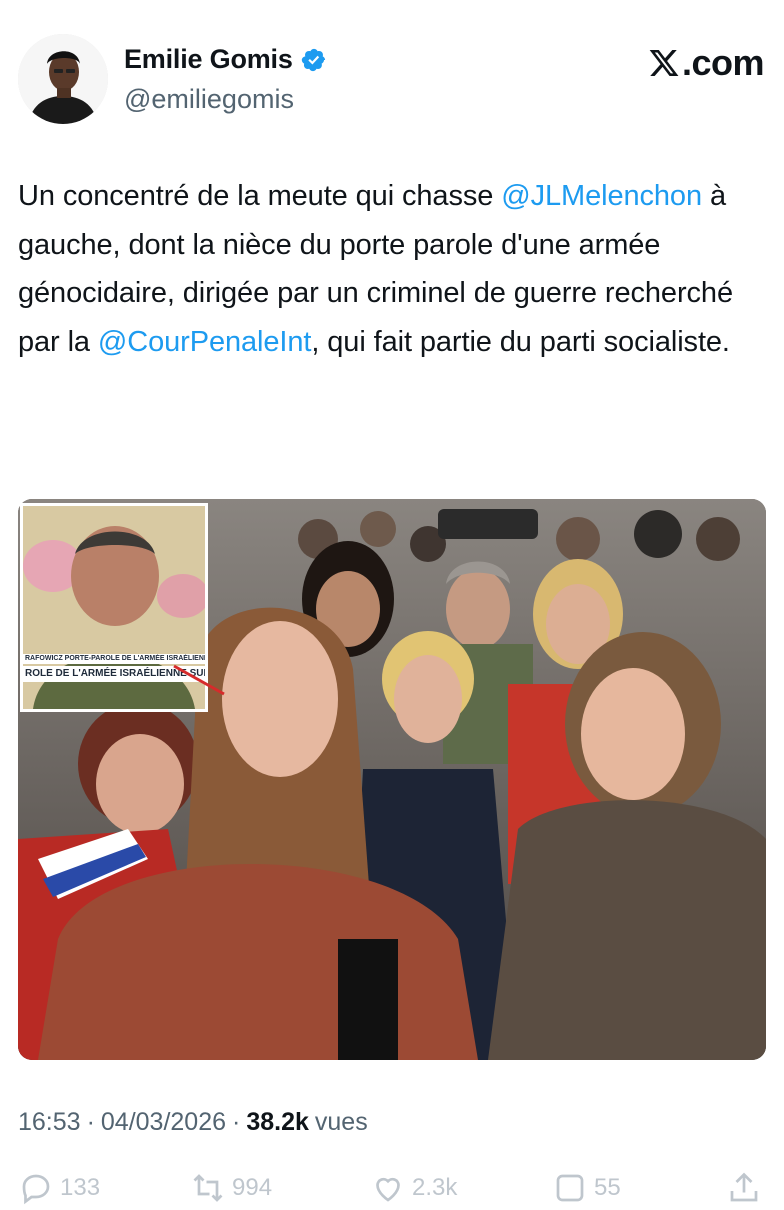 The image size is (784, 1210). I want to click on views-label: vues, so click(341, 1122).